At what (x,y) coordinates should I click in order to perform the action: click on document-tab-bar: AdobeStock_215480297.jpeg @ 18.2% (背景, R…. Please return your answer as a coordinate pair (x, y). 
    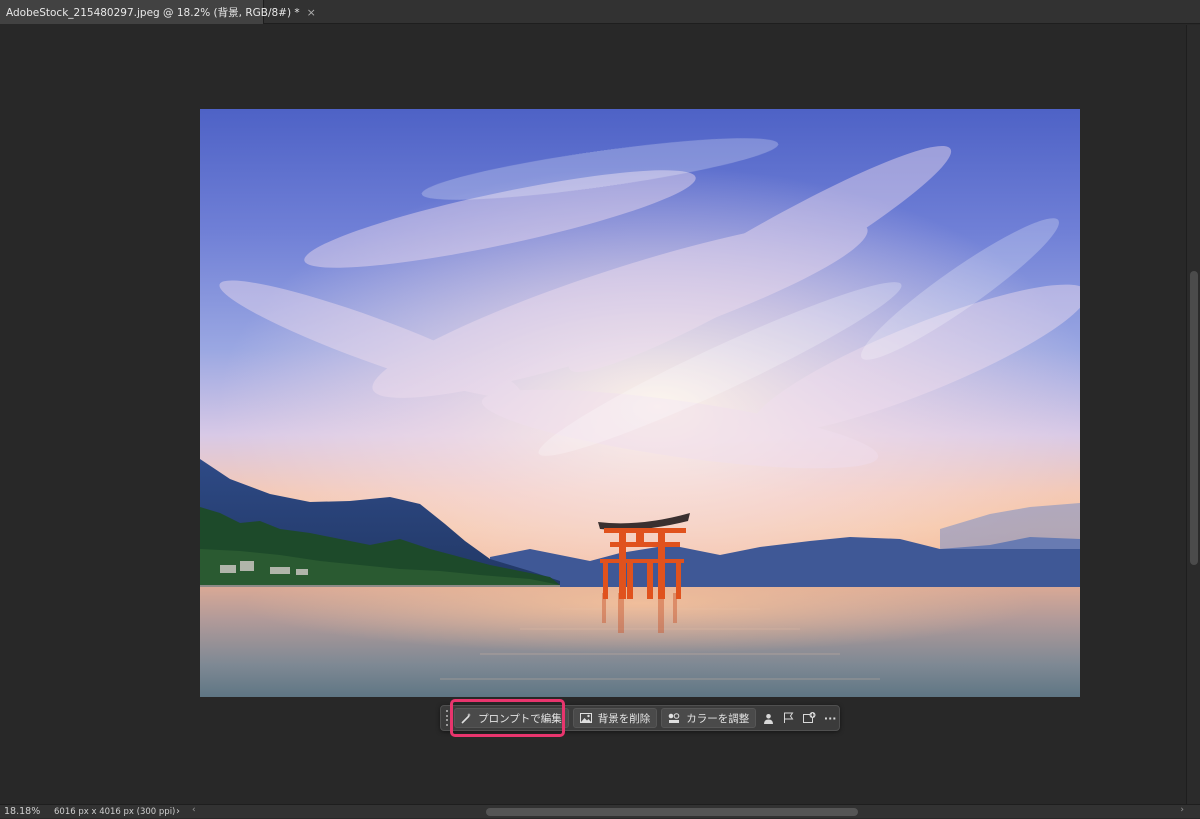
    Looking at the image, I should click on (600, 12).